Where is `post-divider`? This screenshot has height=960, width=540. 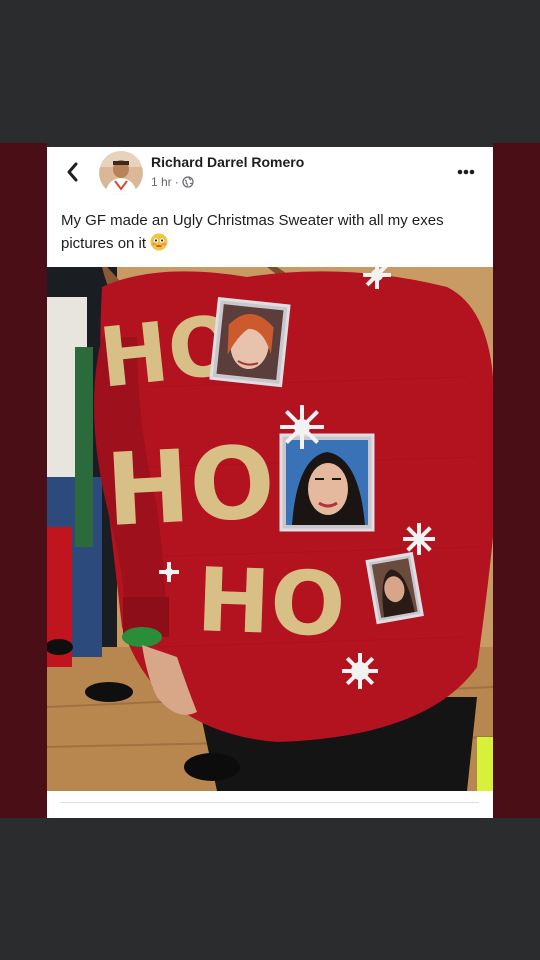
post-divider is located at coordinates (270, 802).